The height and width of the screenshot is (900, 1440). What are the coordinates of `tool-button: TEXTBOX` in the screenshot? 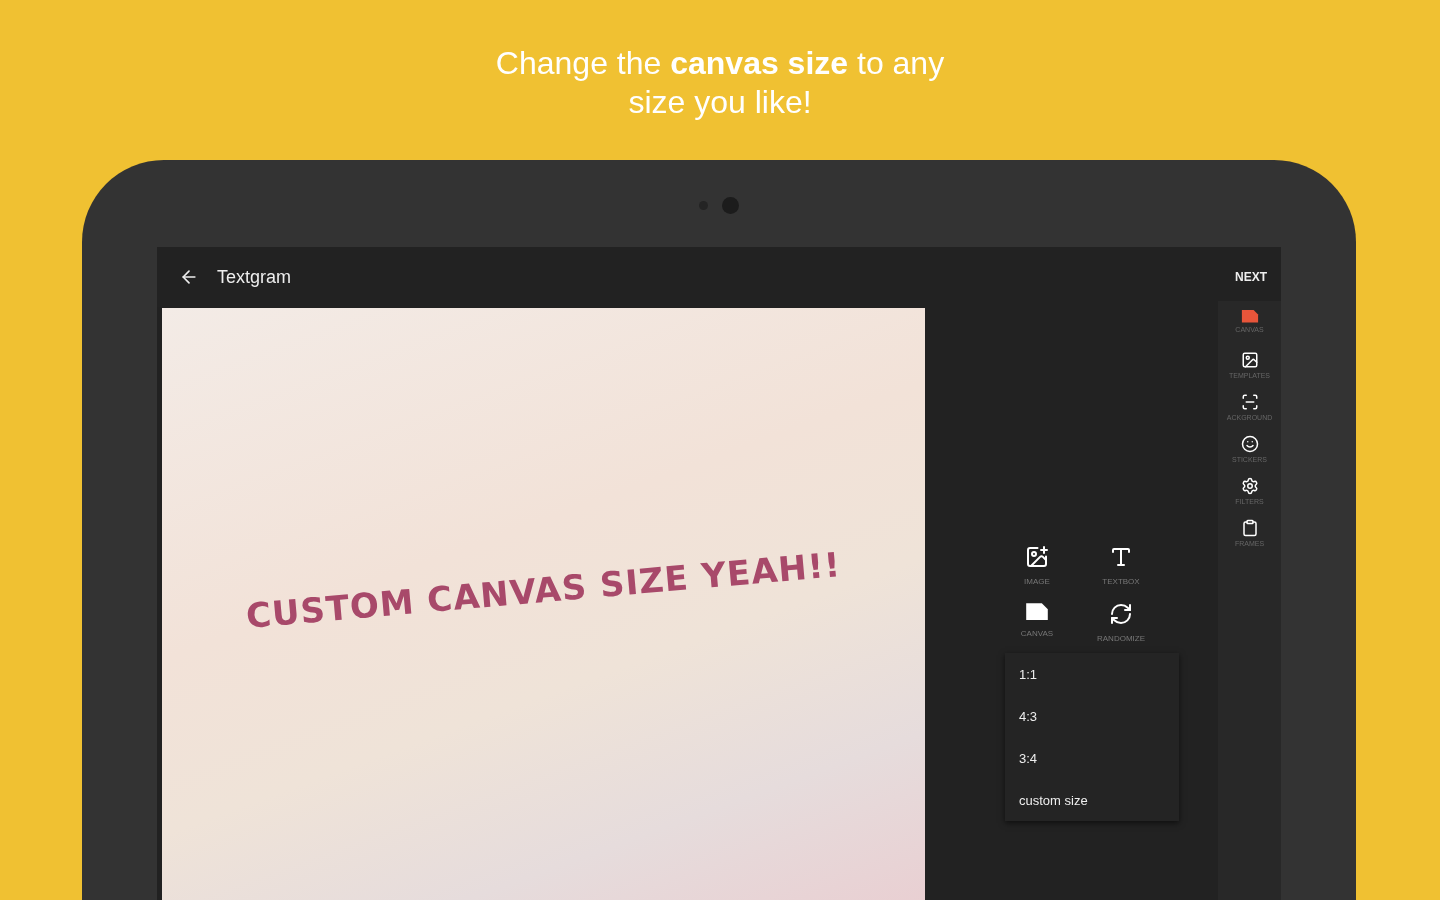 It's located at (1121, 565).